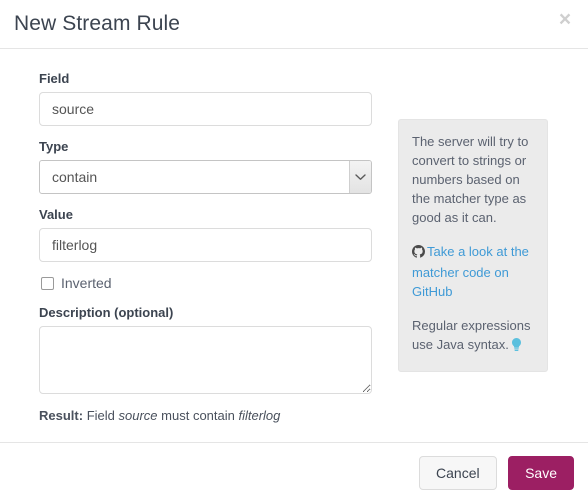 This screenshot has width=588, height=502. I want to click on info-paragraph-2: Regular expressions use Java syntax., so click(473, 336).